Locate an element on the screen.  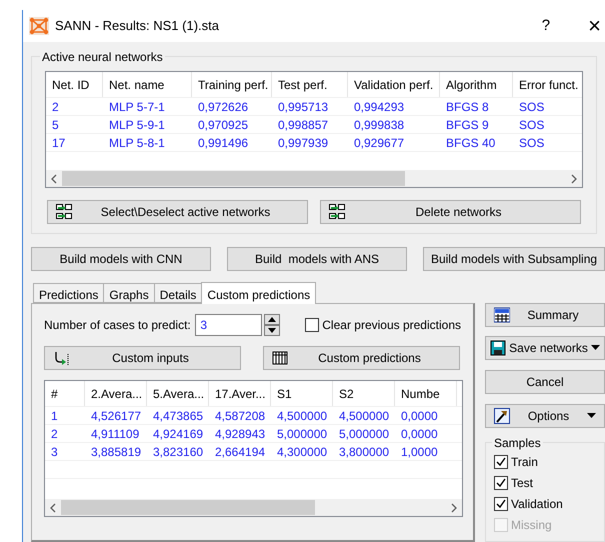
table-cell-text: 3,885819 is located at coordinates (116, 452).